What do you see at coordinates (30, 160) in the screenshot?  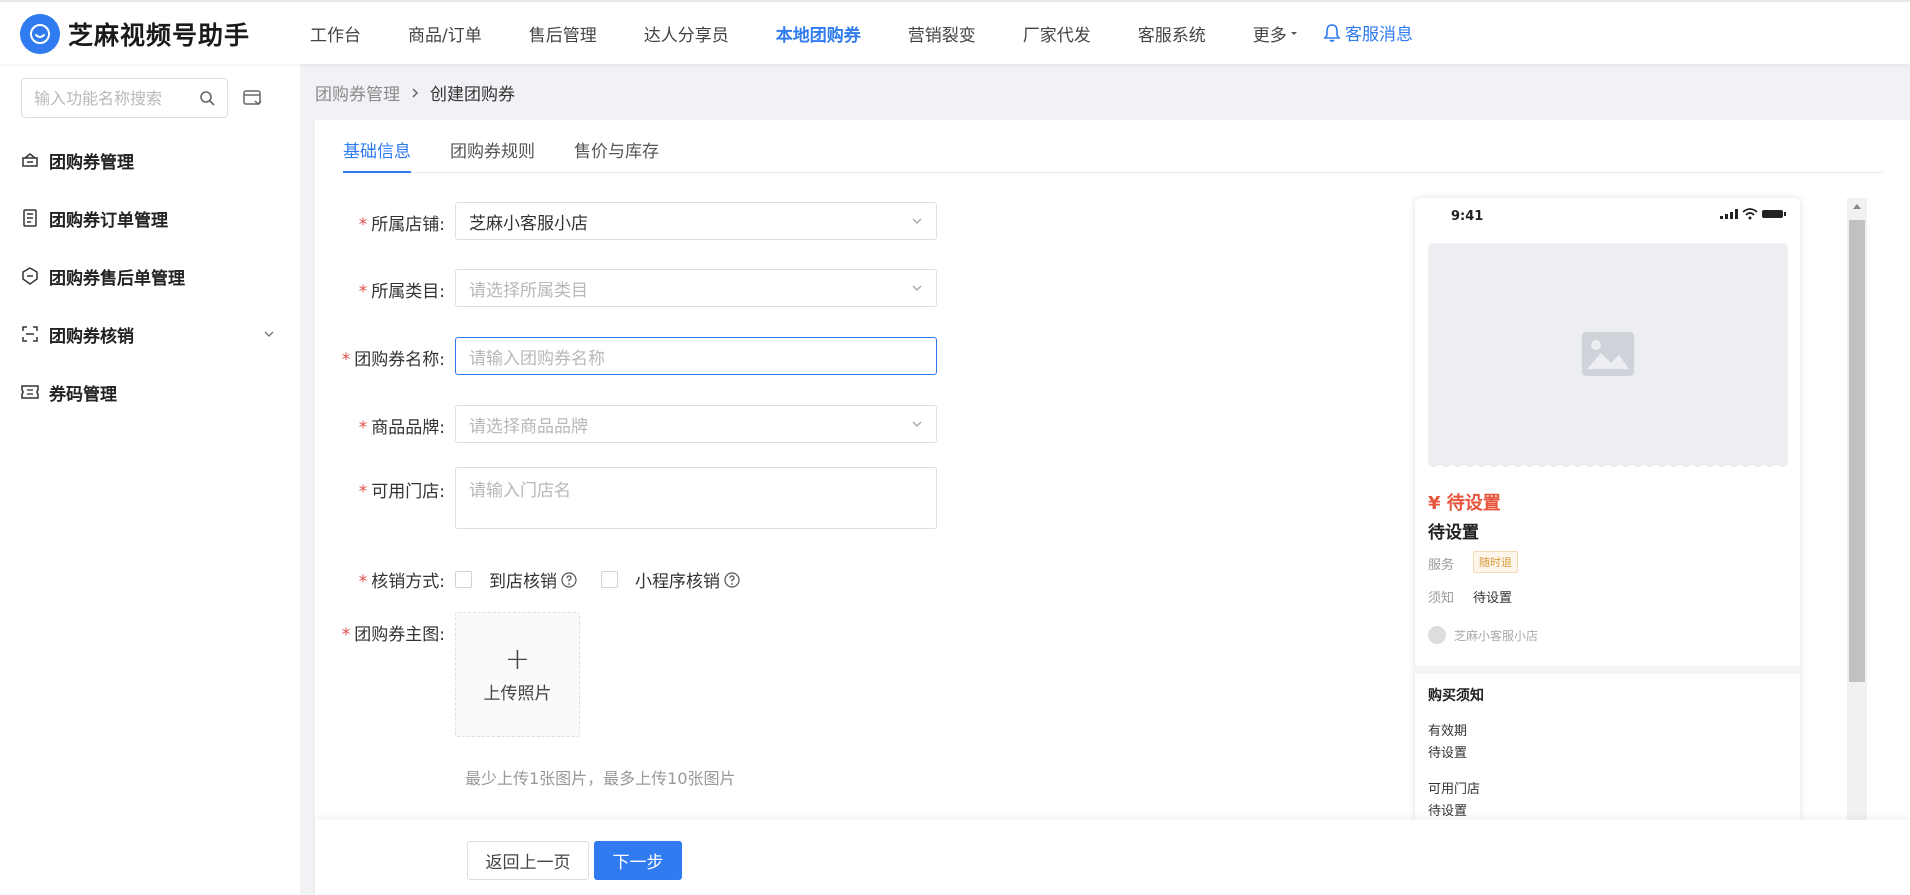 I see `coupon-icon` at bounding box center [30, 160].